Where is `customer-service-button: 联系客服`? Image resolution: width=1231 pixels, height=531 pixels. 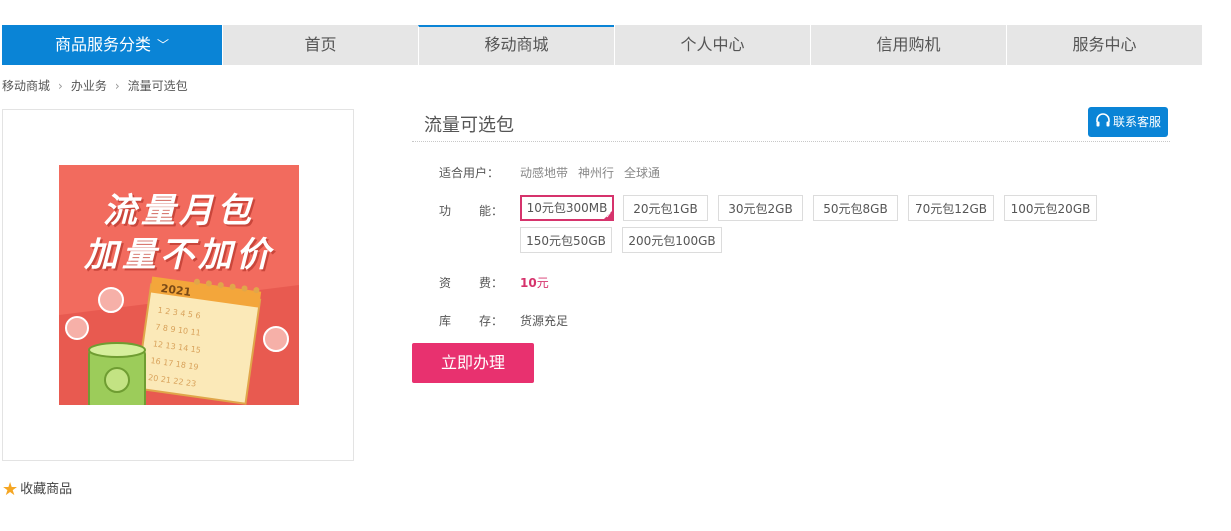 customer-service-button: 联系客服 is located at coordinates (1128, 122).